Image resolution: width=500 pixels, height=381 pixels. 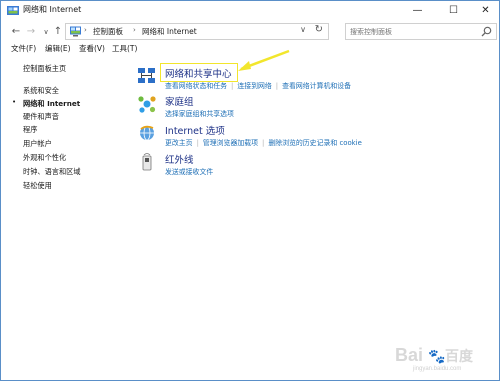 What do you see at coordinates (485, 11) in the screenshot?
I see `close-button: ✕` at bounding box center [485, 11].